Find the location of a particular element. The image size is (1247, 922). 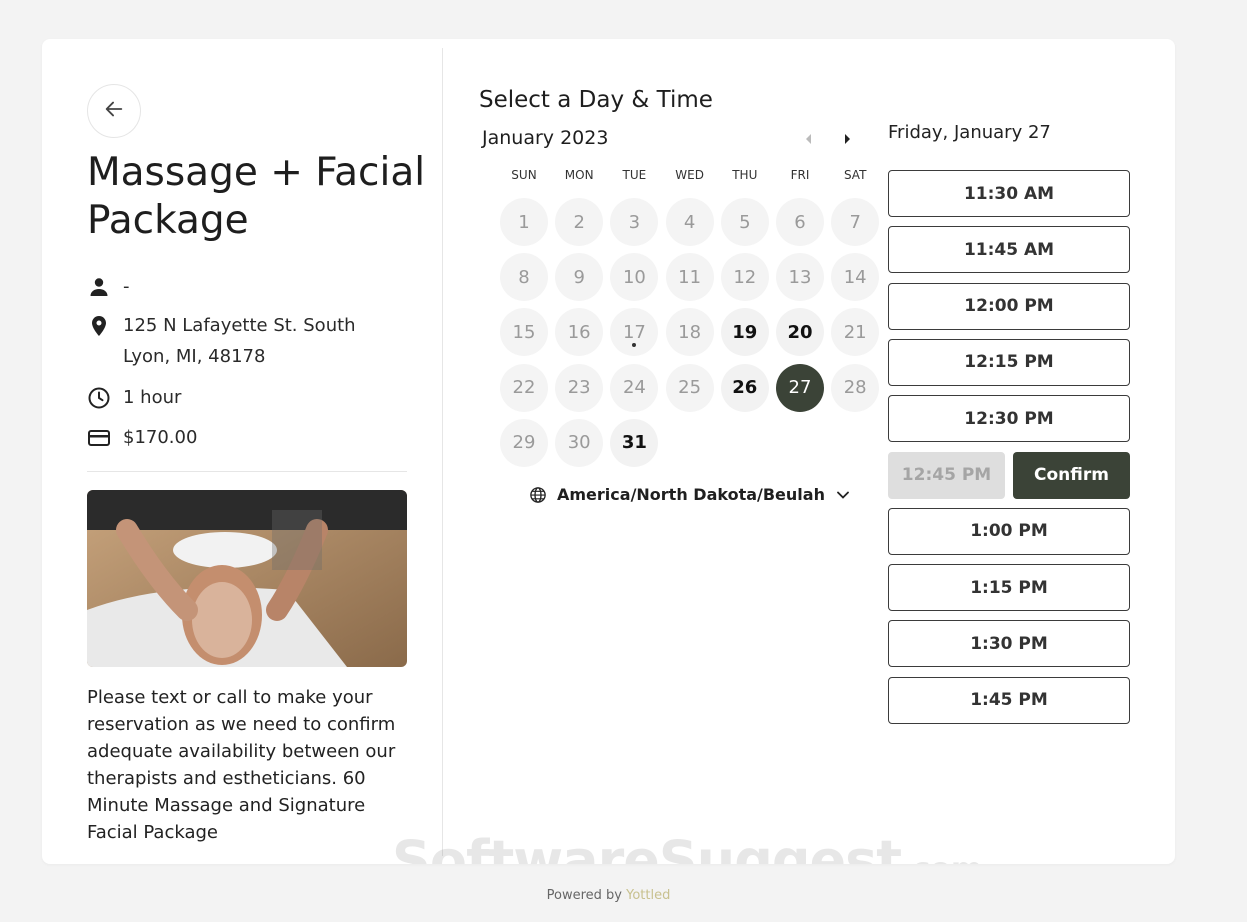

location-pin-icon is located at coordinates (105, 325).